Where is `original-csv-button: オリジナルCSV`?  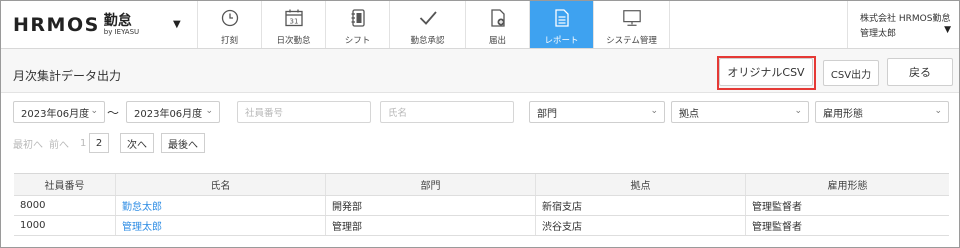
original-csv-button: オリジナルCSV is located at coordinates (766, 72).